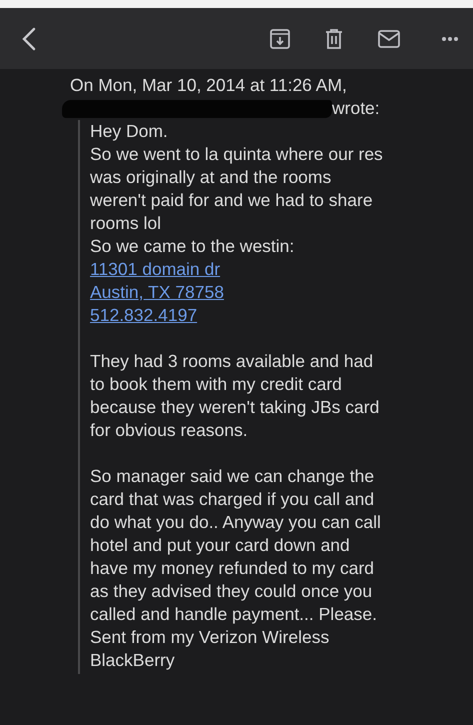 Image resolution: width=473 pixels, height=725 pixels. I want to click on message-line: BlackBerry, so click(133, 660).